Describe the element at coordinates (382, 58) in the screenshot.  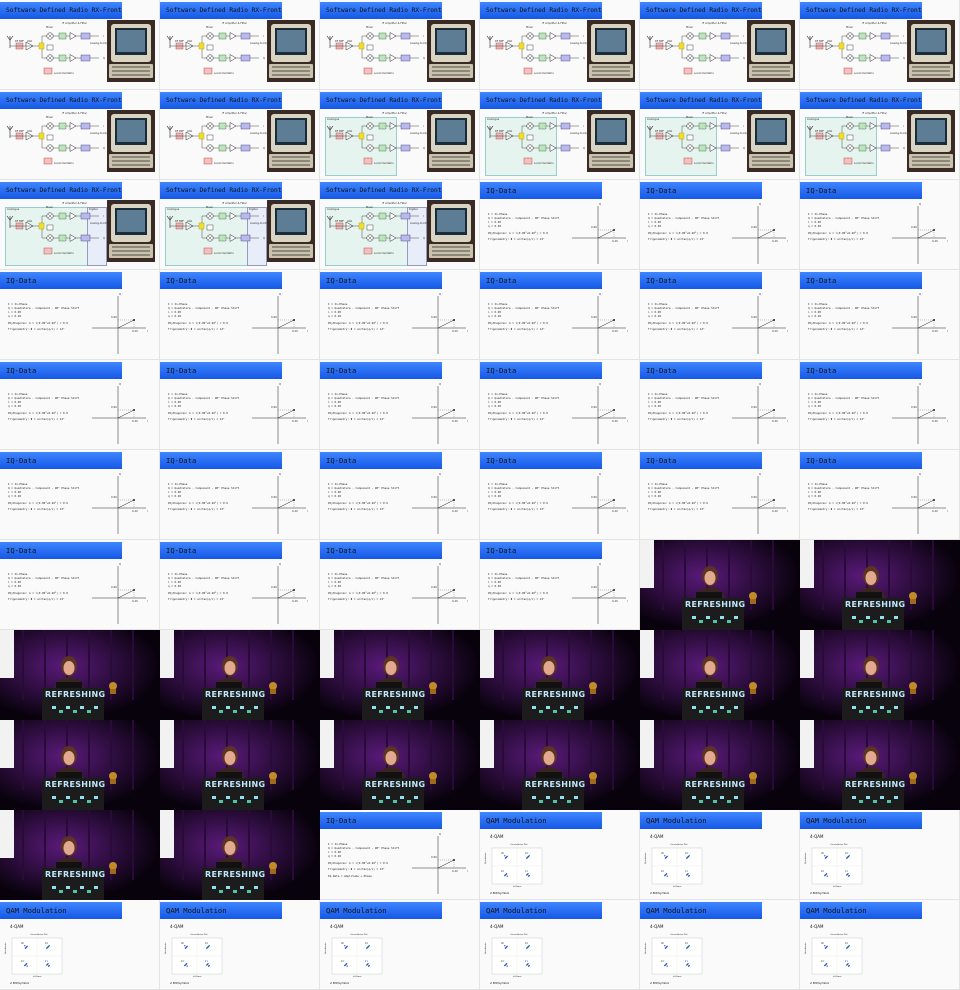
I see `if-filter-q` at that location.